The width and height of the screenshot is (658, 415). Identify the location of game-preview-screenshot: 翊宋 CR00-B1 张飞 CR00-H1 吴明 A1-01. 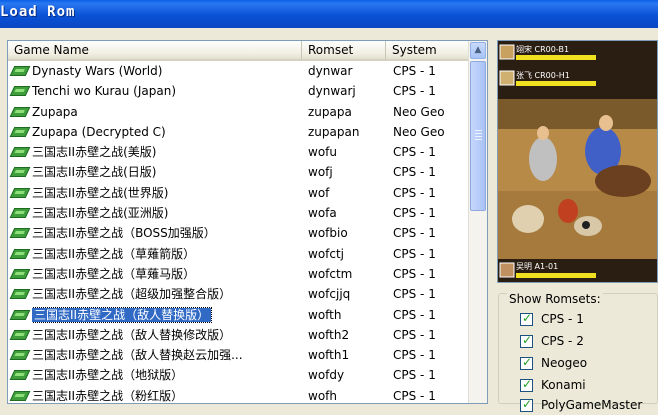
(577, 161).